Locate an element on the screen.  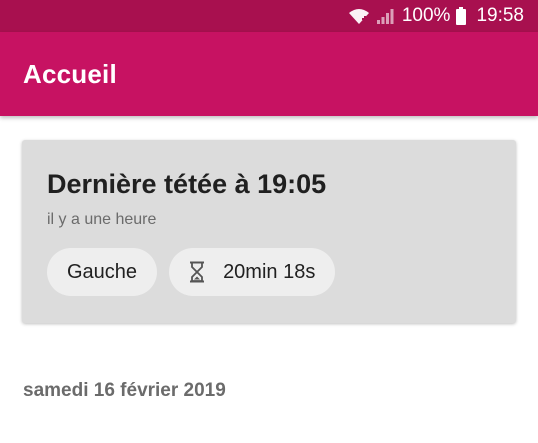
last-feeding-relative-time: il y a une heure is located at coordinates (102, 219).